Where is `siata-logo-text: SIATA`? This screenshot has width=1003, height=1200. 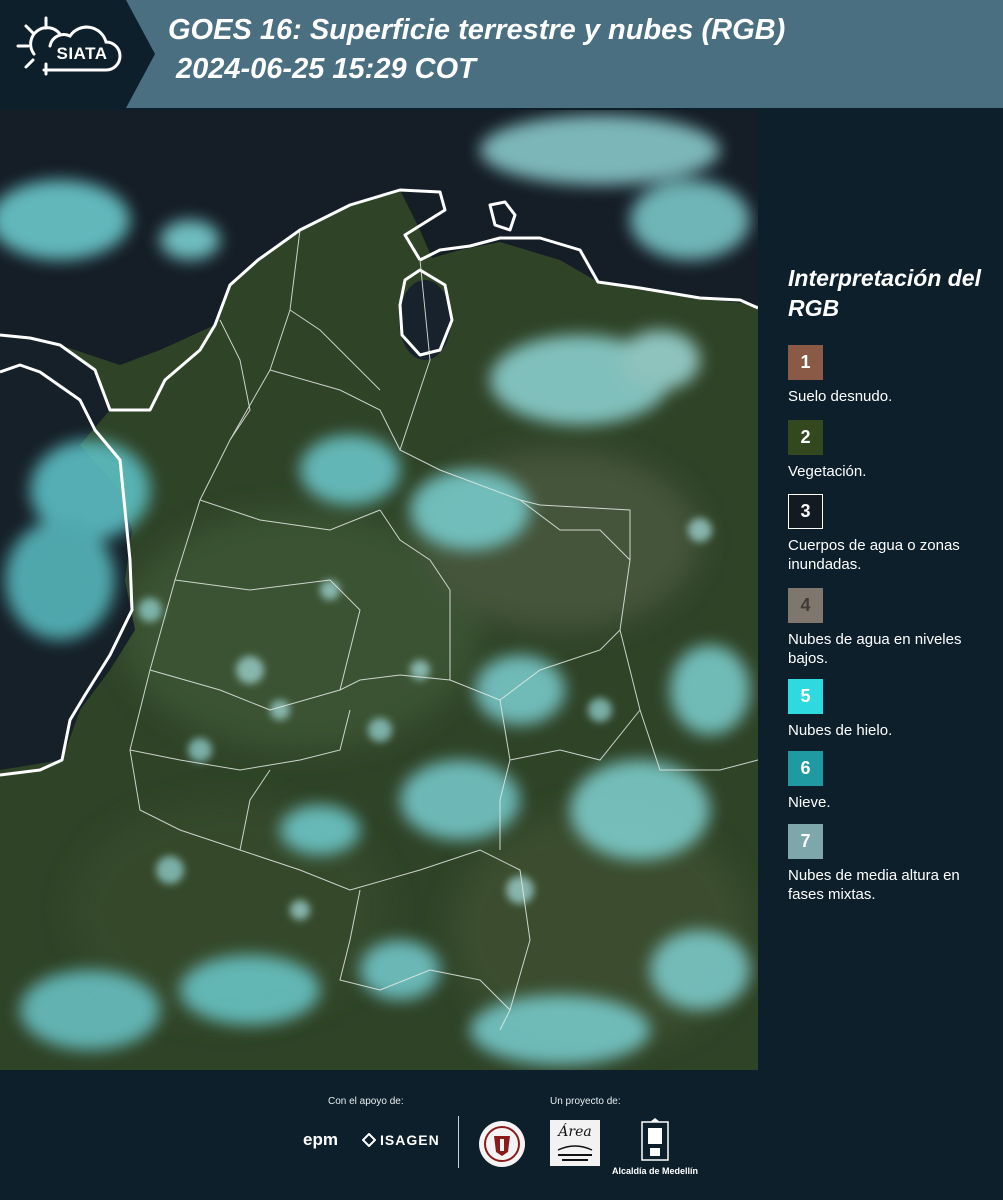
siata-logo-text: SIATA is located at coordinates (82, 53).